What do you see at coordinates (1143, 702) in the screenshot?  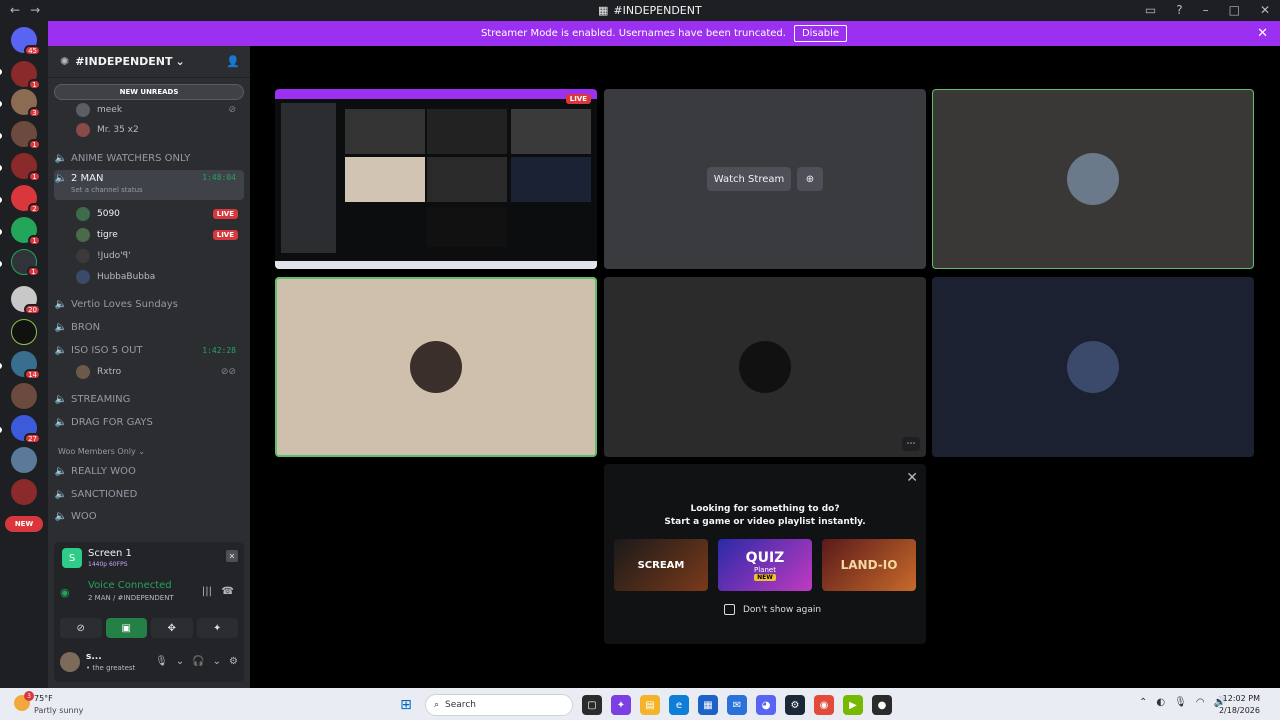 I see `chevron-up-icon: ⌃` at bounding box center [1143, 702].